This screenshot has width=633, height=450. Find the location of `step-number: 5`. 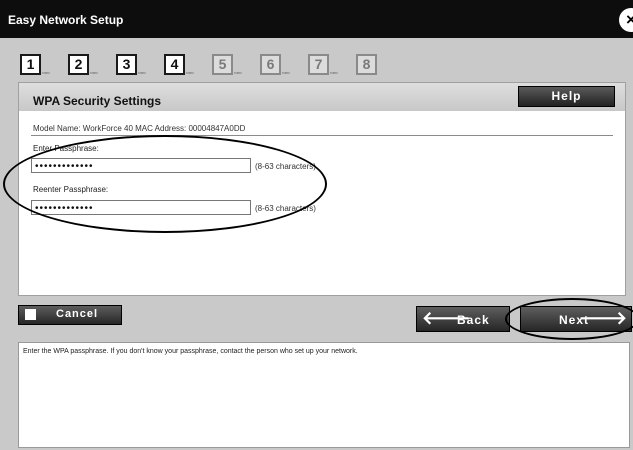

step-number: 5 is located at coordinates (222, 64).